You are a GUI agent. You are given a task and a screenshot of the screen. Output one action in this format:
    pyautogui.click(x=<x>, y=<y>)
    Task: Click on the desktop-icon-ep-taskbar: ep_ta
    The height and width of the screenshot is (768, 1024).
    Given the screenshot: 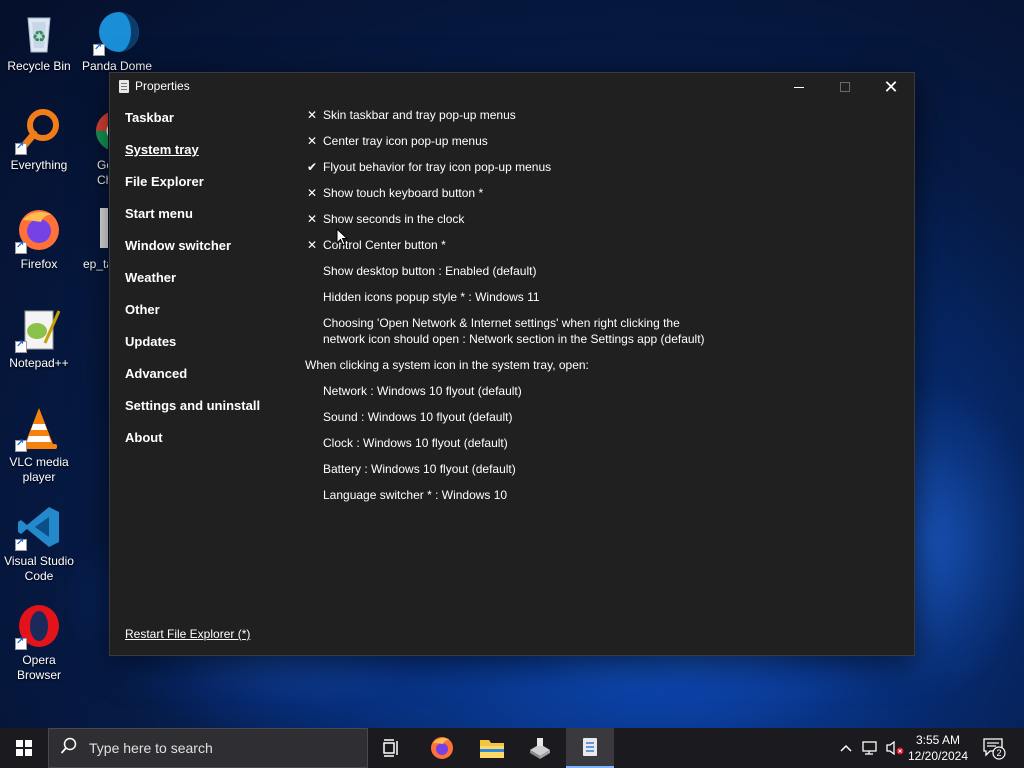 What is the action you would take?
    pyautogui.click(x=93, y=239)
    